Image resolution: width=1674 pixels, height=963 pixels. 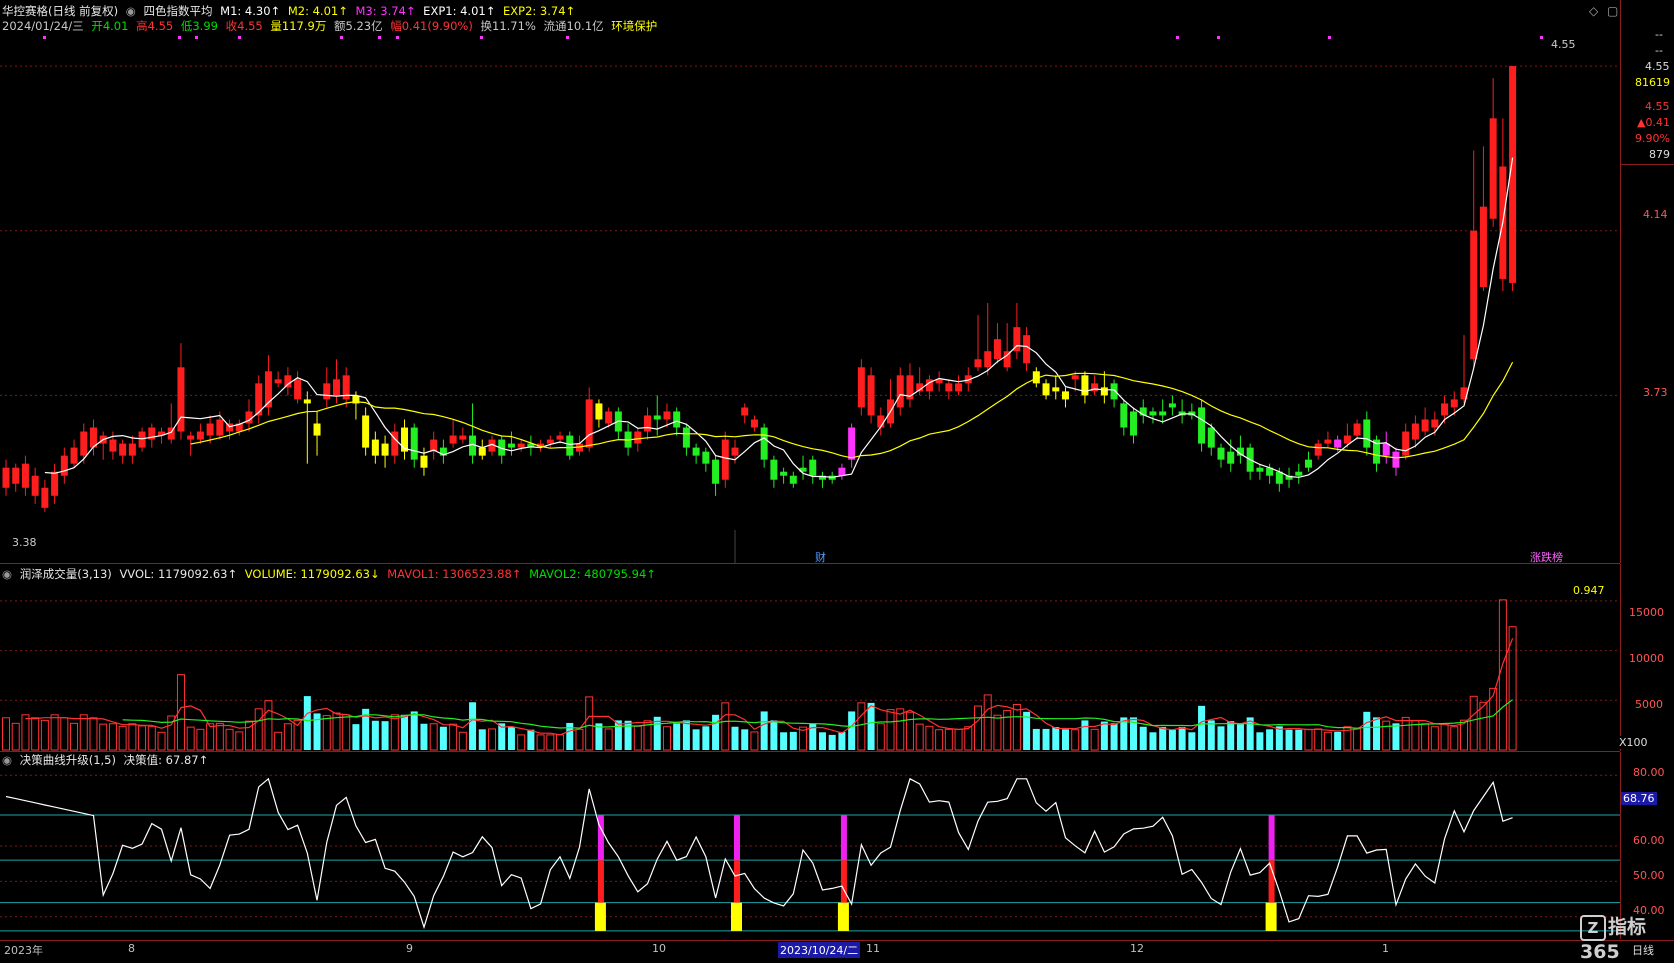 I want to click on date-axis: 2023年 8 9 10 2023/10/24/二 11 12 1 日线, so click(x=837, y=949).